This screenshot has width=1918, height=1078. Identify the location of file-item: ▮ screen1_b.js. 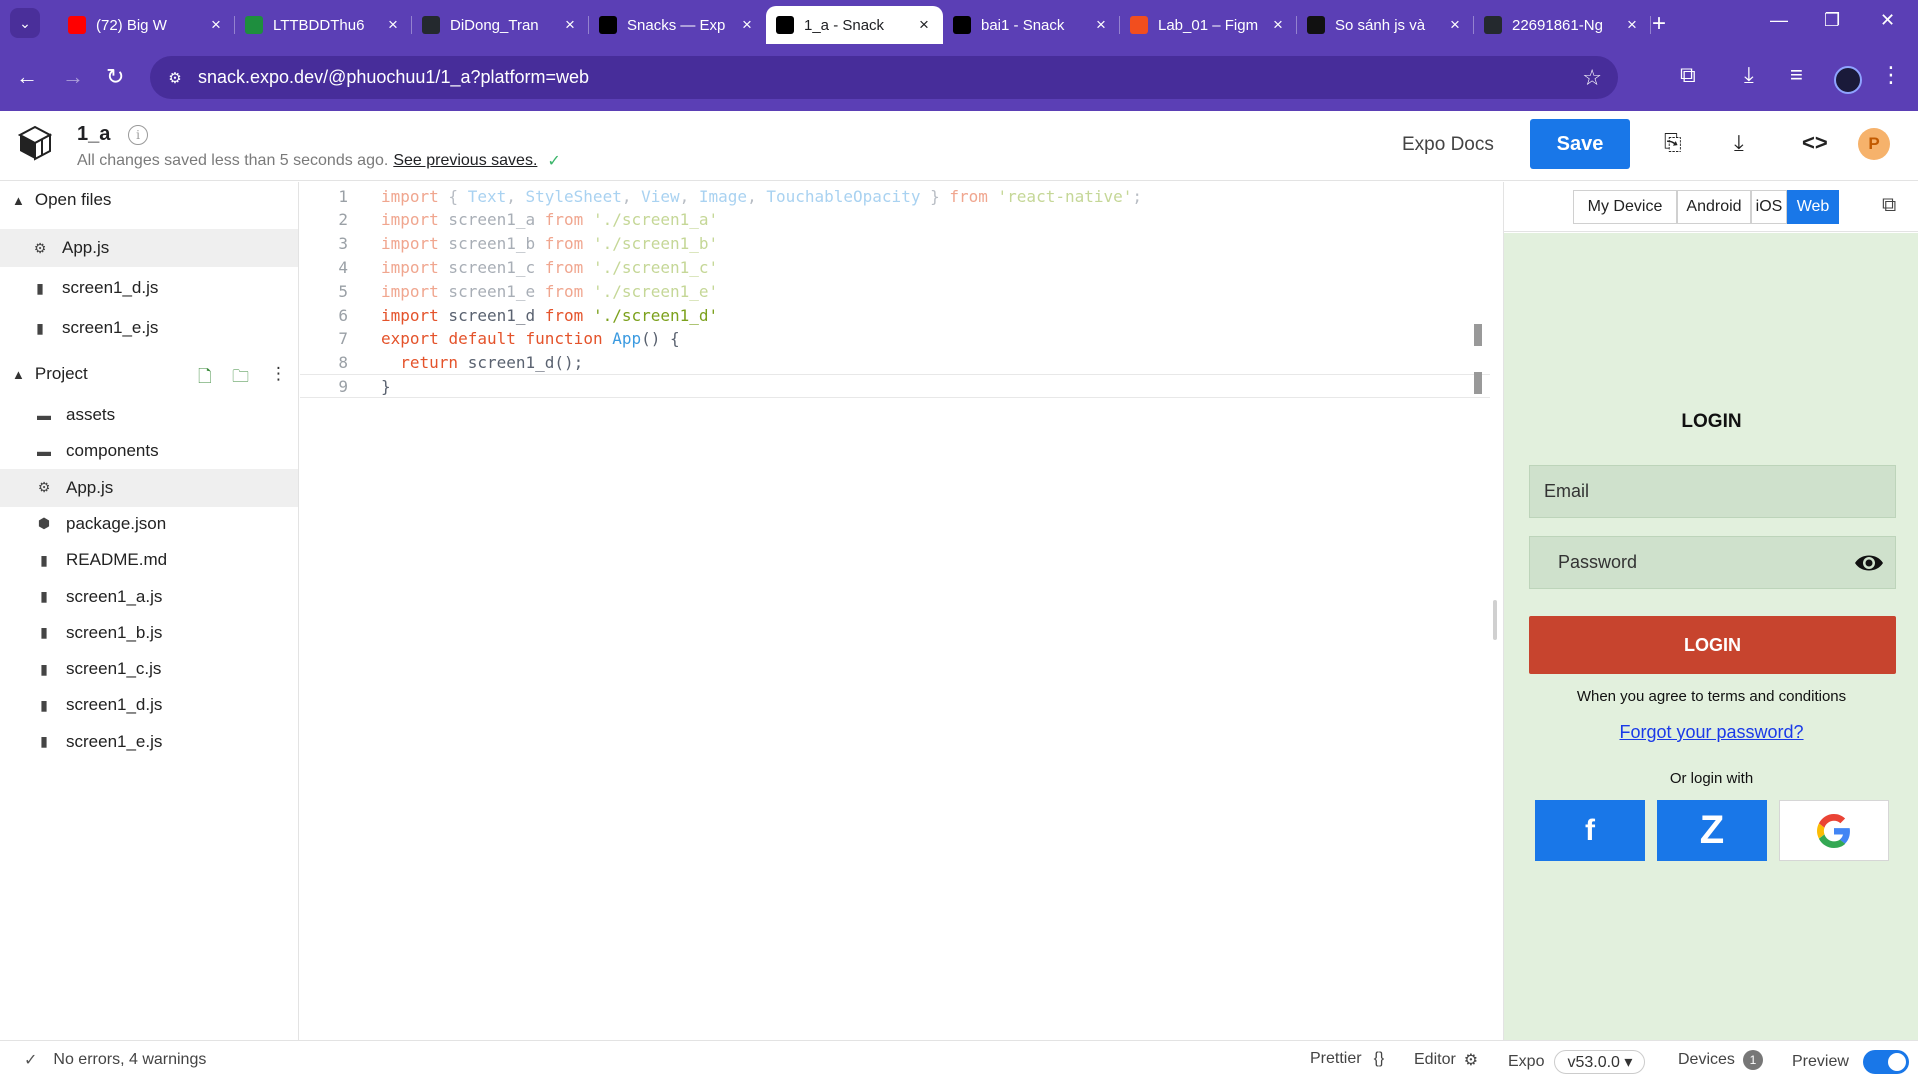
(149, 633).